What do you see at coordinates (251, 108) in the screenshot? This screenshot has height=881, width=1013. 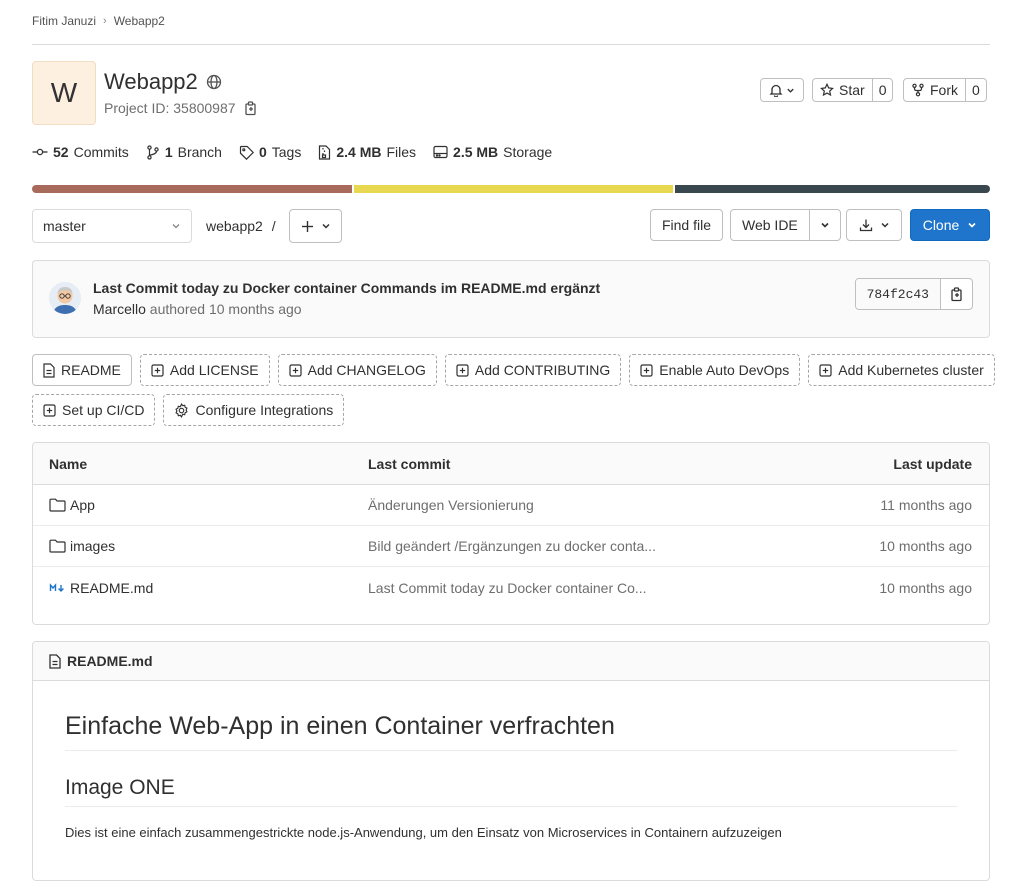 I see `copy-icon` at bounding box center [251, 108].